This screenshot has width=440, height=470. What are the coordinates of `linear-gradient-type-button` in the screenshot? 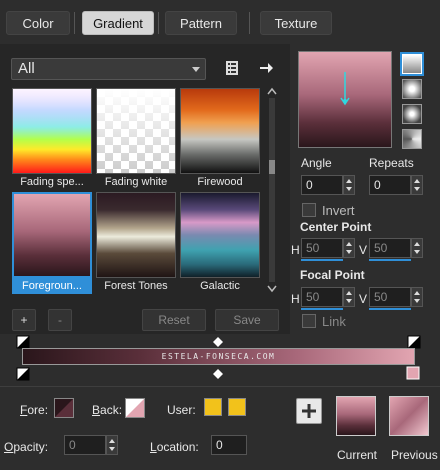 It's located at (412, 64).